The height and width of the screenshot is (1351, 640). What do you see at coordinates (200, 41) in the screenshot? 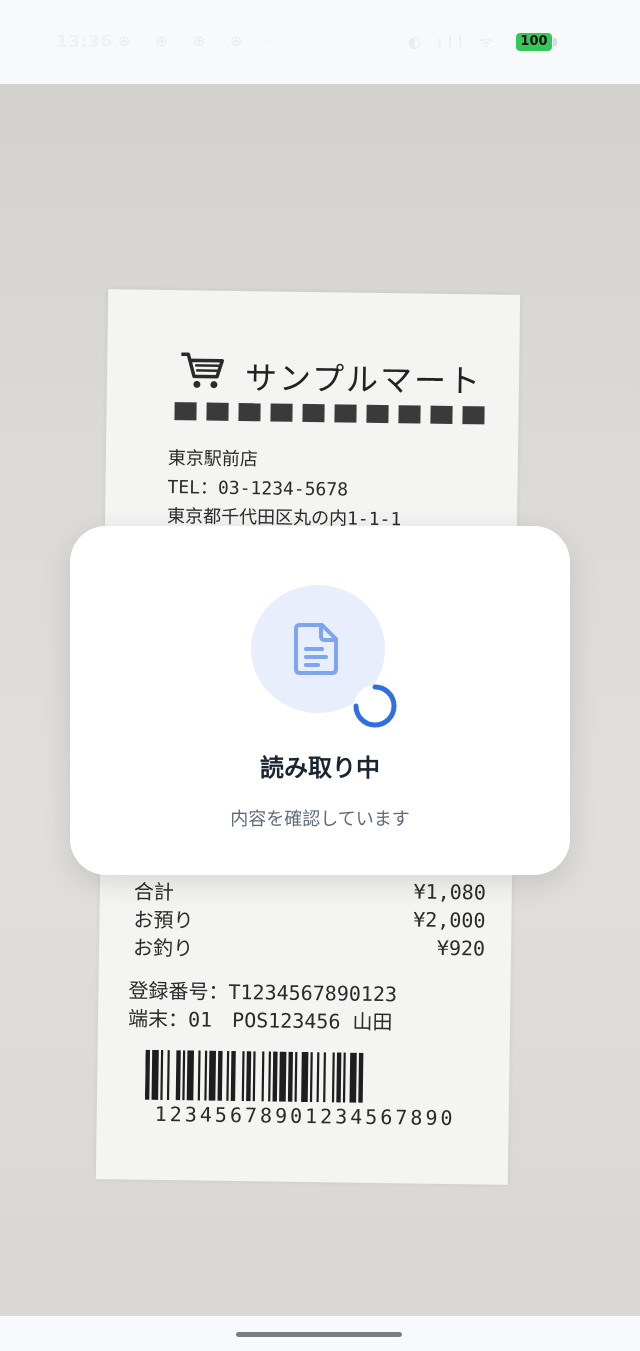
I see `notification-icons: ⊕ ⊕ ⊕ ⊕ ·` at bounding box center [200, 41].